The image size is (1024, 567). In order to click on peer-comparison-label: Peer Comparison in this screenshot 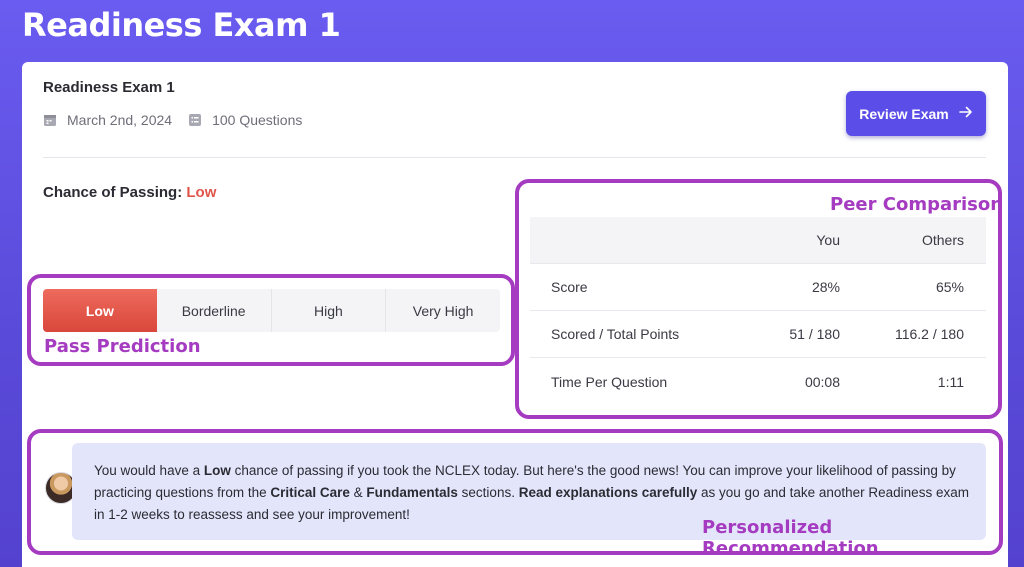, I will do `click(917, 204)`.